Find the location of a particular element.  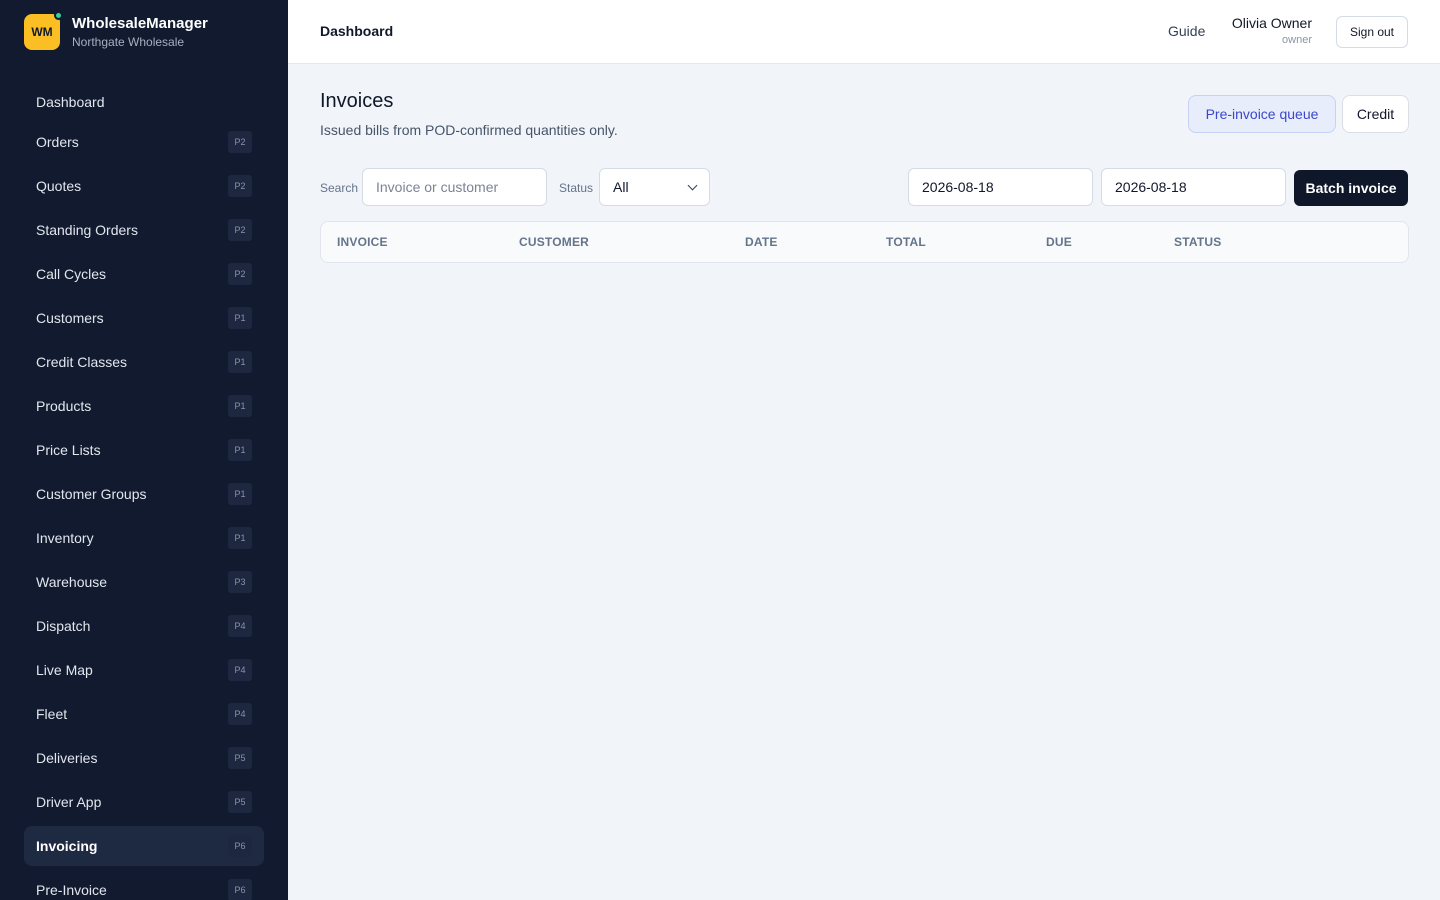

sidebar-item-label: Dispatch is located at coordinates (63, 626).